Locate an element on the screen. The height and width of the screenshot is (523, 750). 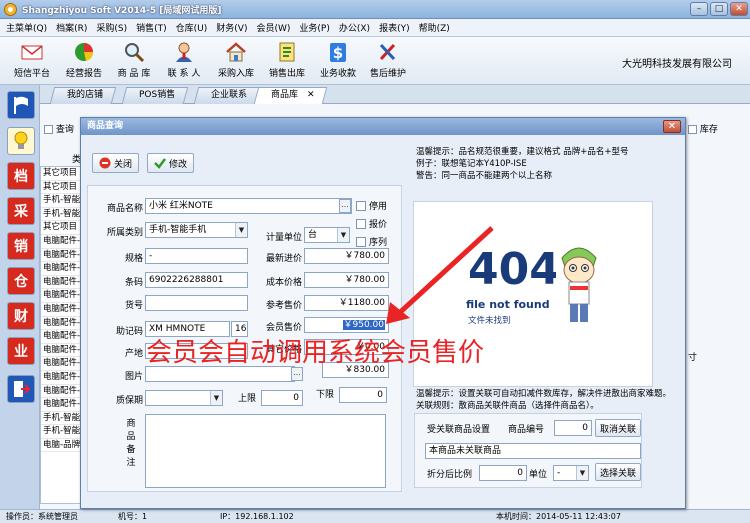
latest-in-label: 最新进价 is located at coordinates (283, 259).